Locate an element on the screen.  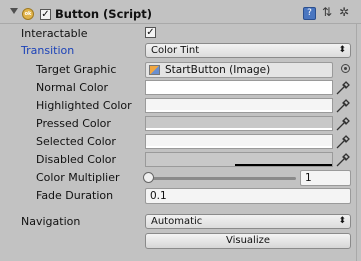
transition-label: Transition is located at coordinates (48, 50).